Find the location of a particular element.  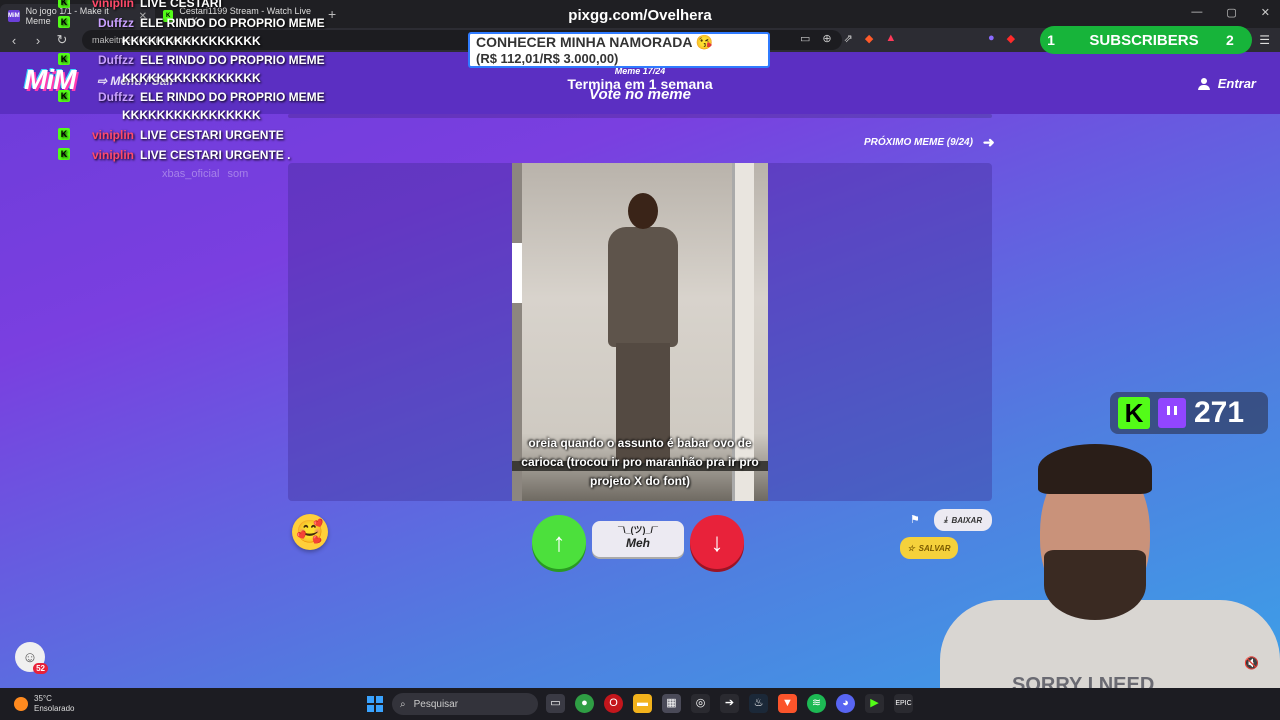

viewer-count: 271 is located at coordinates (1219, 412).